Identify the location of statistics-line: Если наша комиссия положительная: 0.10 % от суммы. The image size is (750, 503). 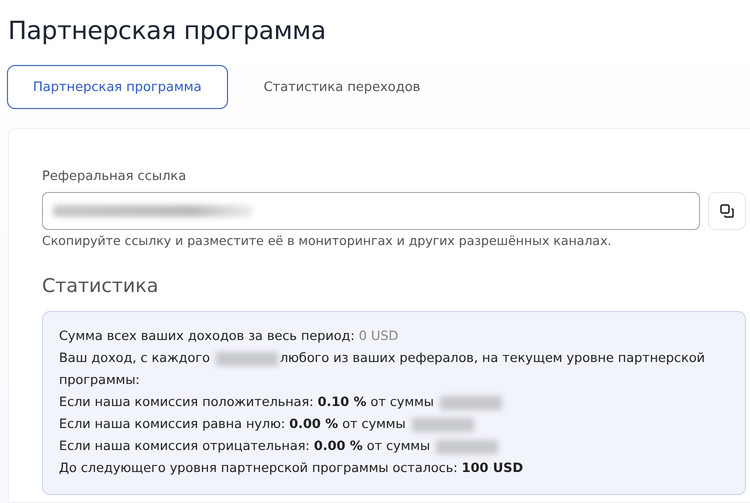
(246, 402).